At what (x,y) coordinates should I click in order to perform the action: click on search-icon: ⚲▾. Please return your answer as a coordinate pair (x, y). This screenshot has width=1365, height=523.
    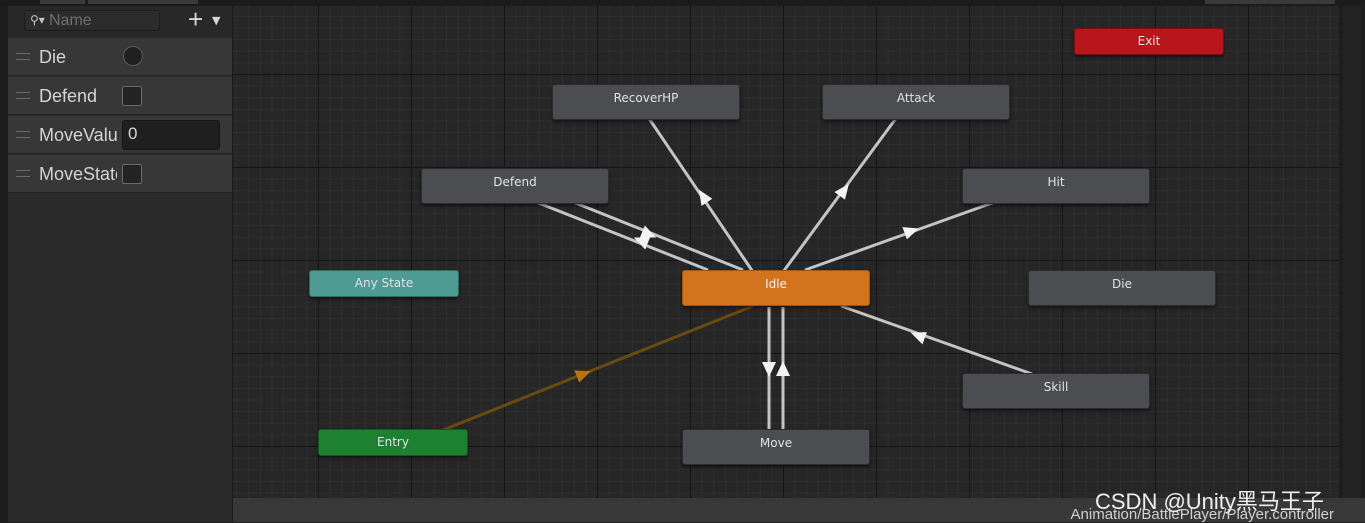
    Looking at the image, I should click on (37, 20).